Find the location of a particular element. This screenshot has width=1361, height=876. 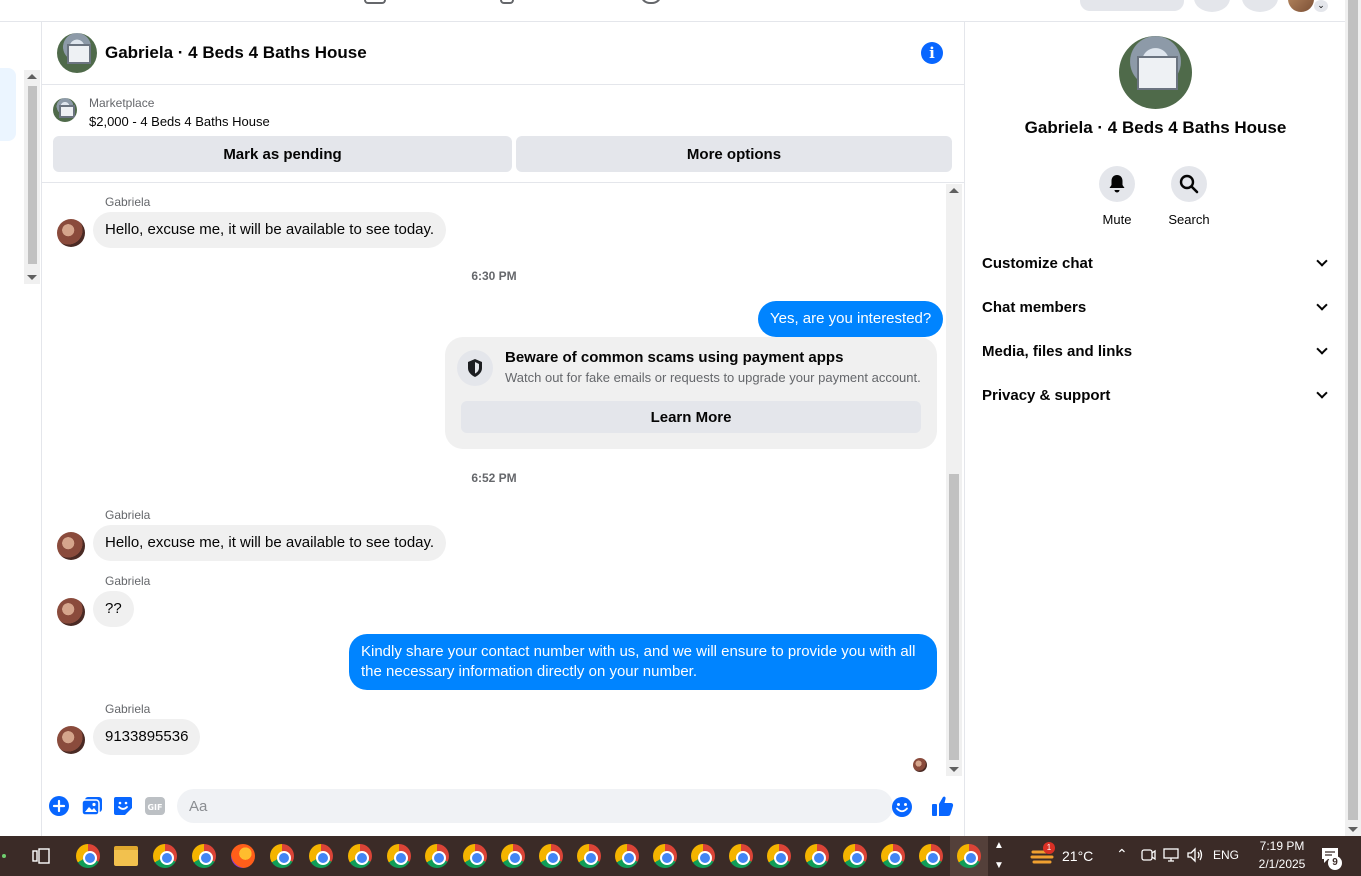

notification-count-badge: 9 is located at coordinates (1335, 863).